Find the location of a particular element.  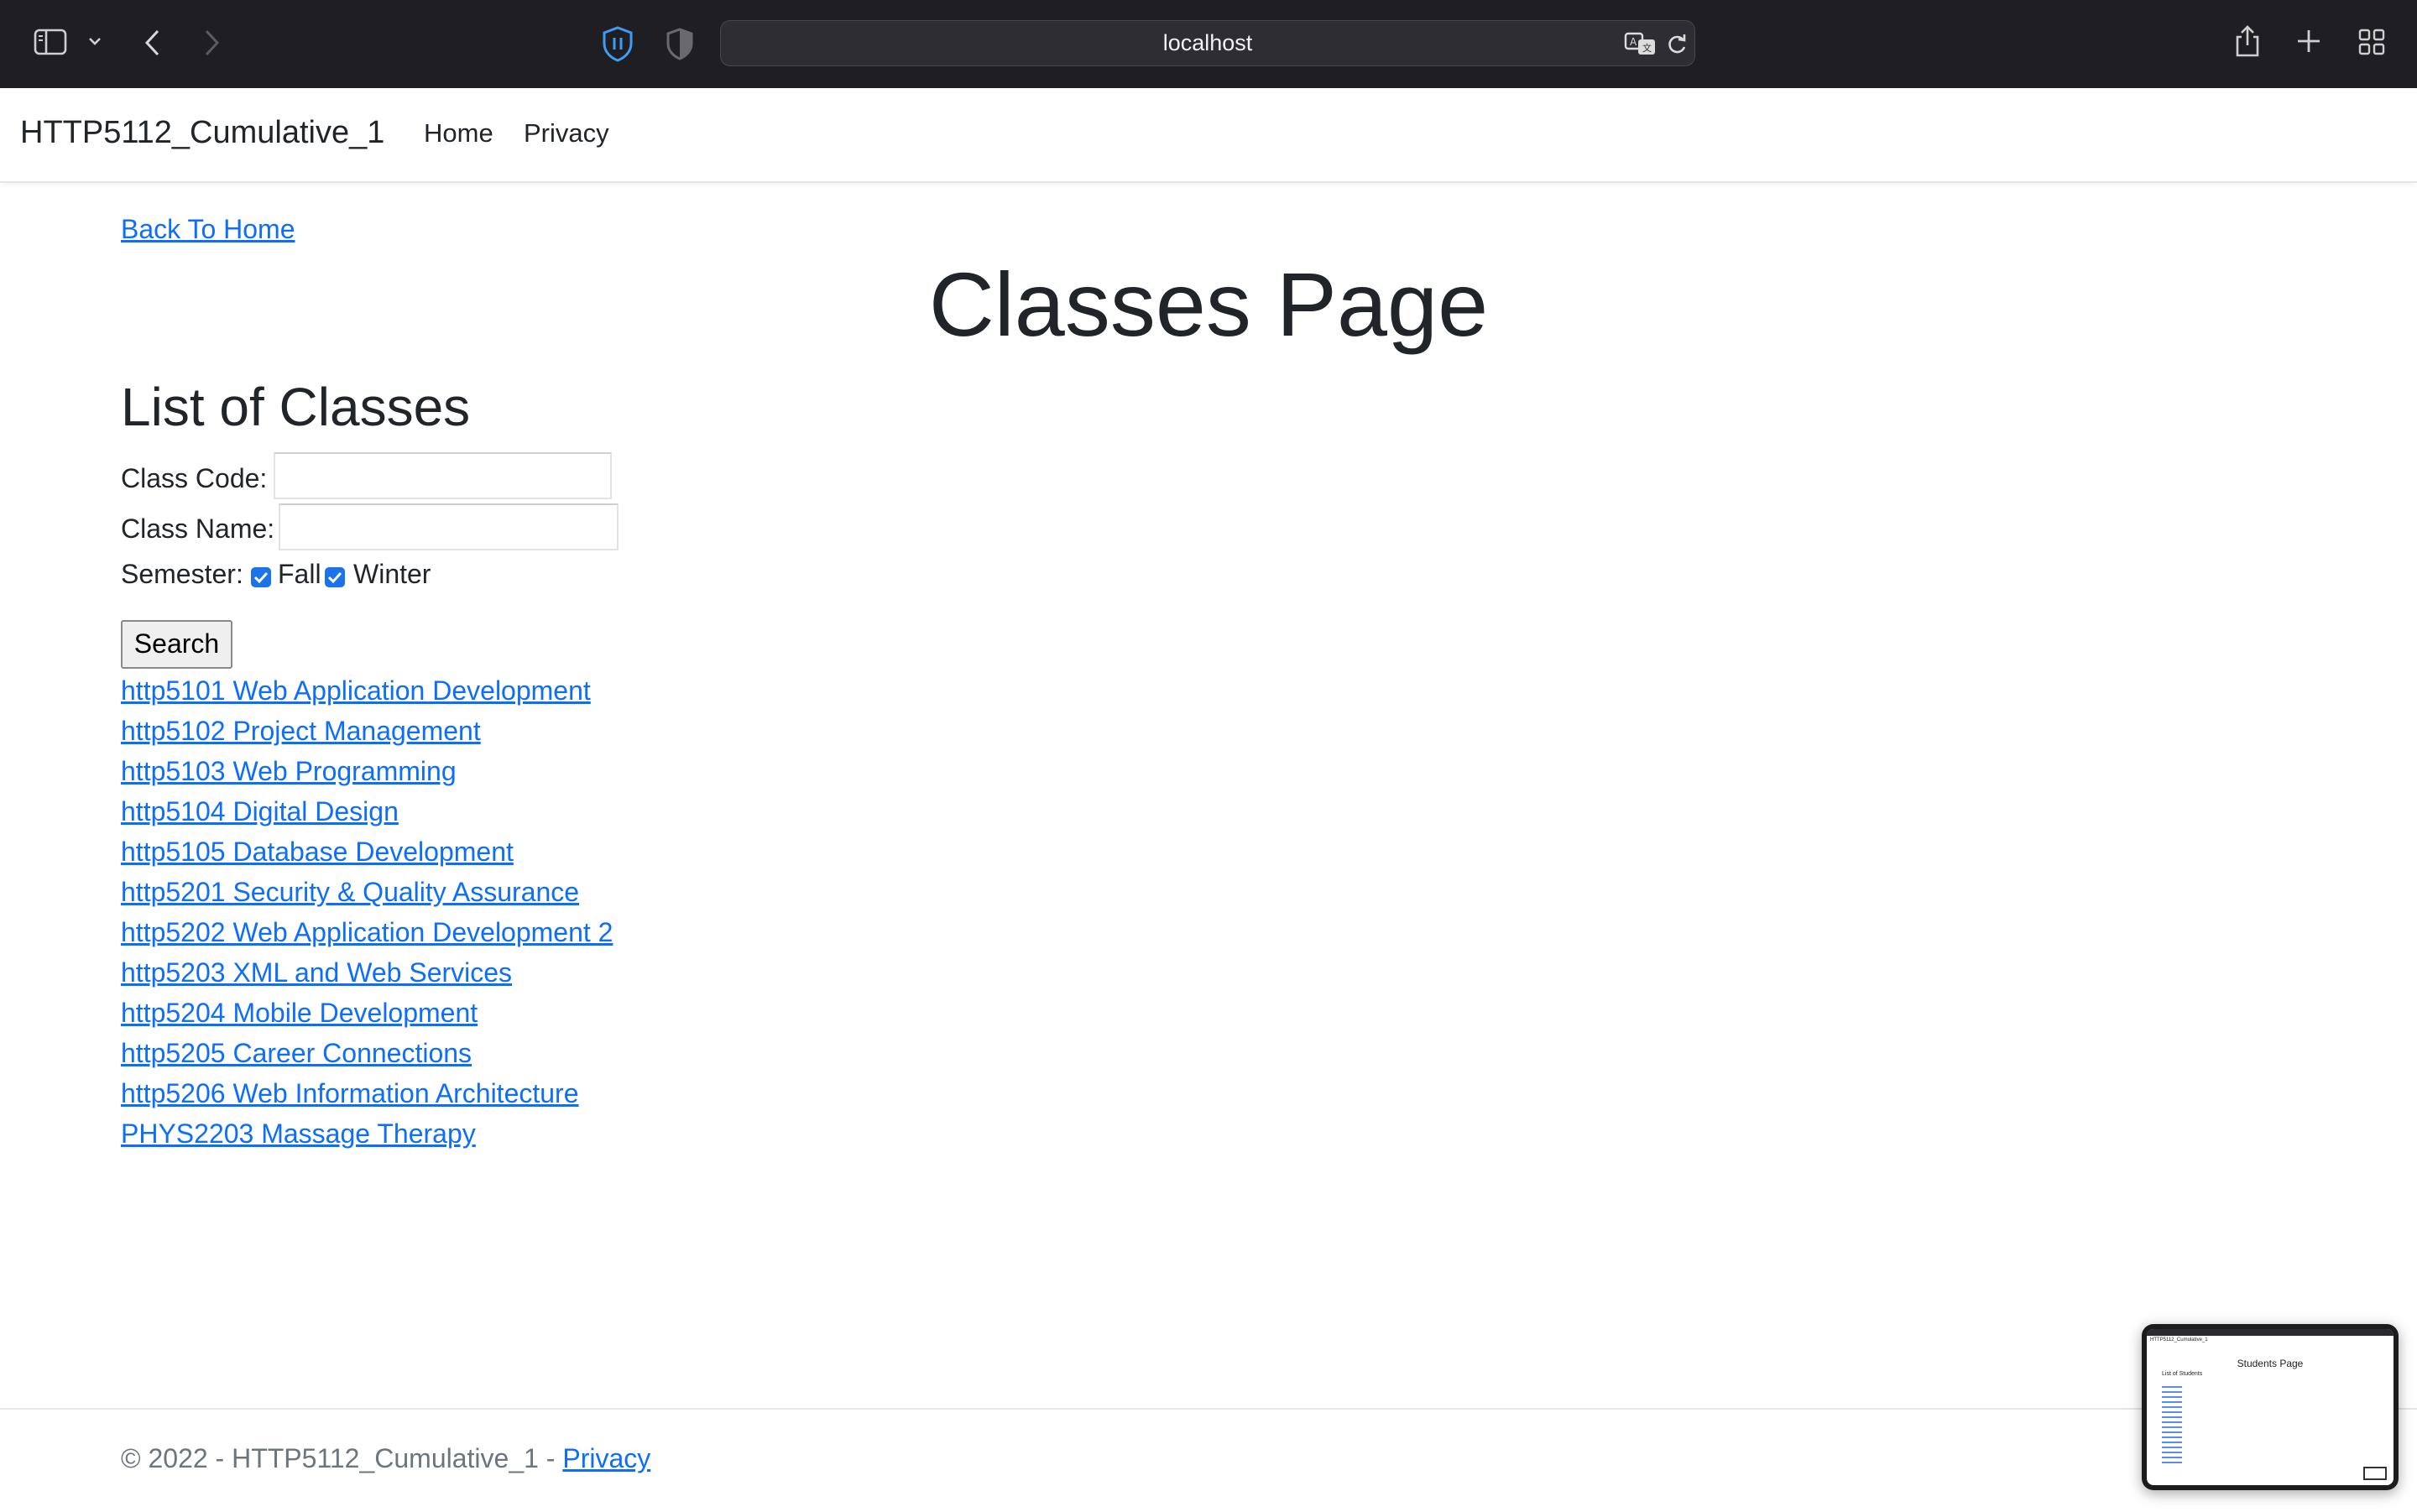

chevron-left-icon is located at coordinates (153, 43).